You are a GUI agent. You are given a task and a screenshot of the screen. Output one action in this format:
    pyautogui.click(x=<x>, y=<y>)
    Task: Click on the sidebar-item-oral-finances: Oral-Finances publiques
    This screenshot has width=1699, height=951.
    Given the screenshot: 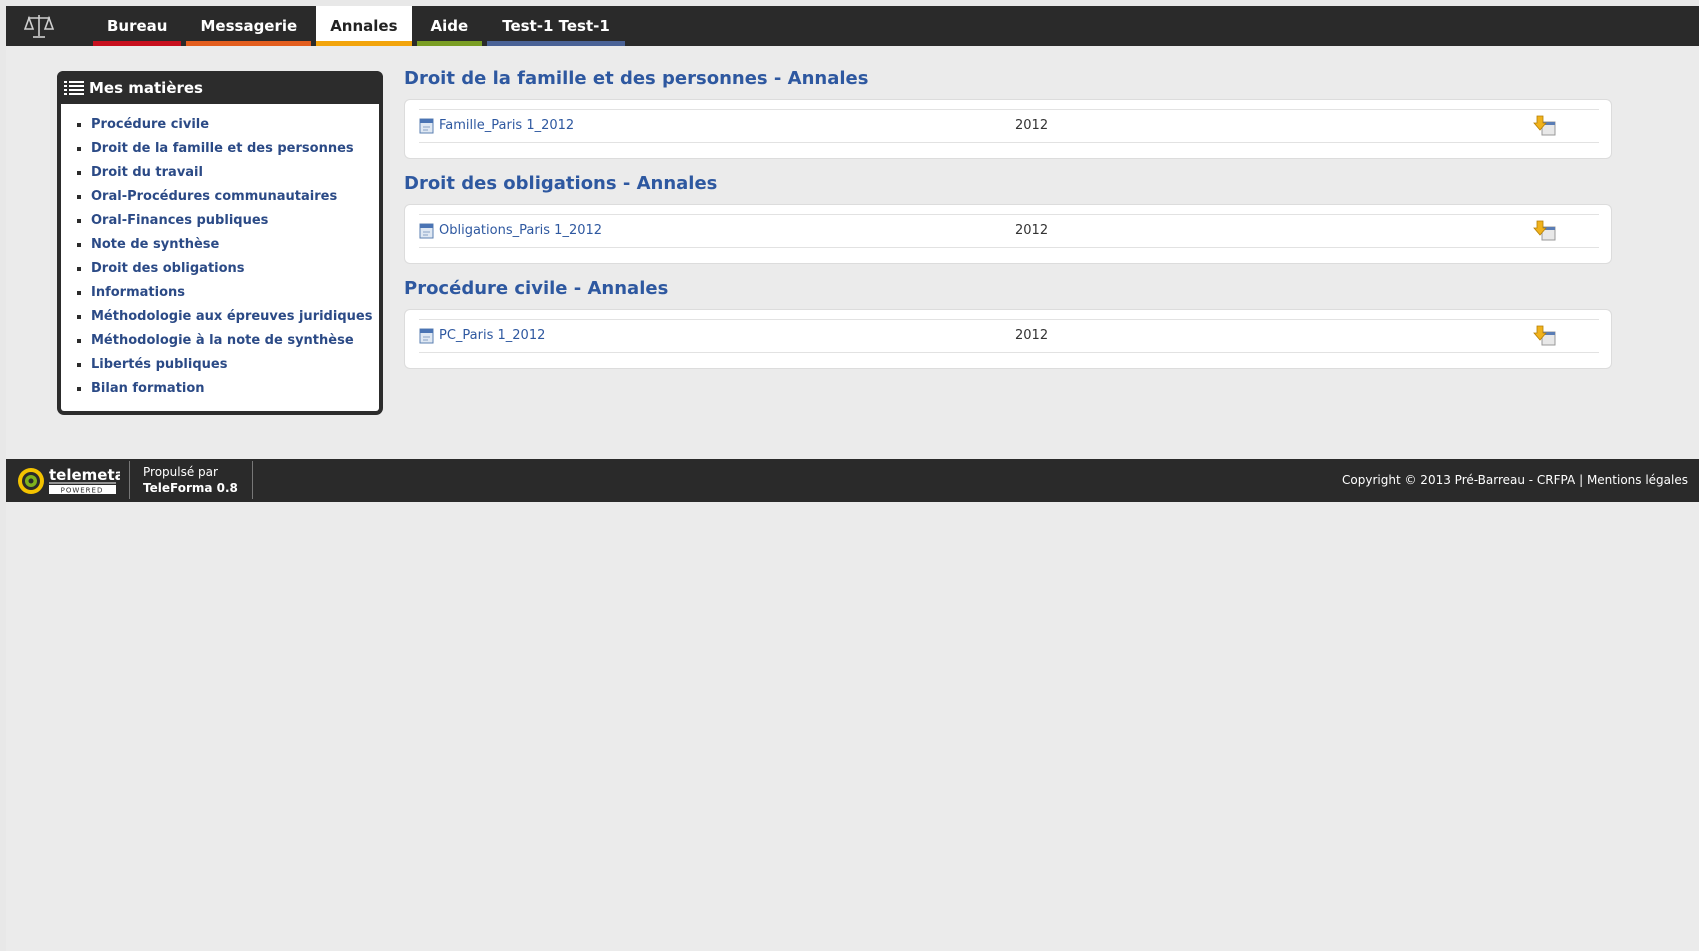 What is the action you would take?
    pyautogui.click(x=227, y=221)
    